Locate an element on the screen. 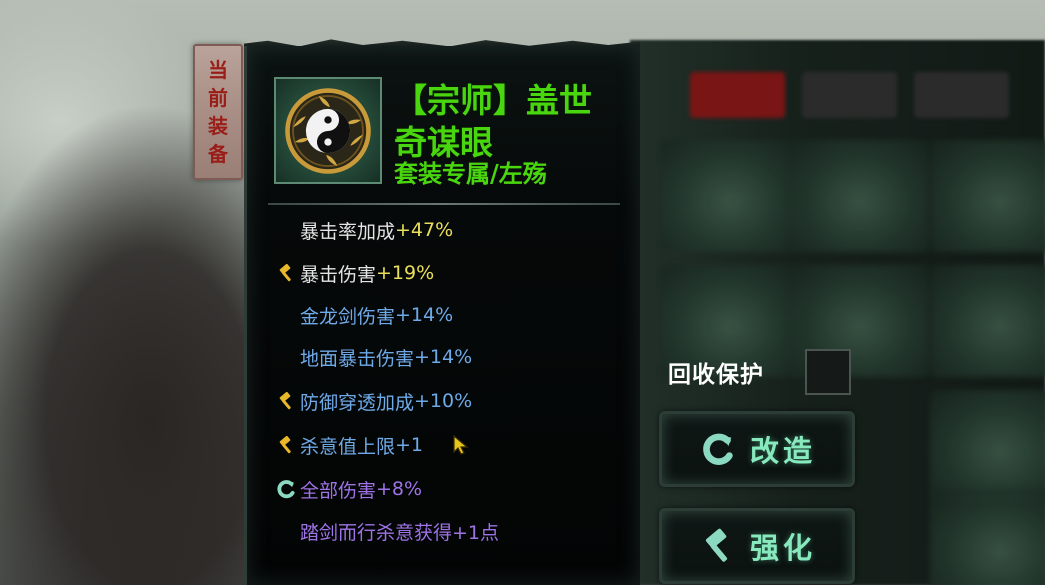 The height and width of the screenshot is (585, 1045). stat-row: 全部伤害 +8% is located at coordinates (348, 489).